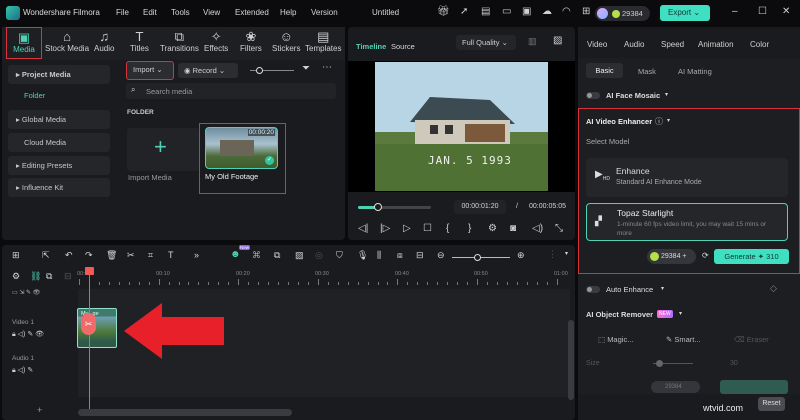  Describe the element at coordinates (634, 44) in the screenshot. I see `tab-audio-props: Audio` at that location.